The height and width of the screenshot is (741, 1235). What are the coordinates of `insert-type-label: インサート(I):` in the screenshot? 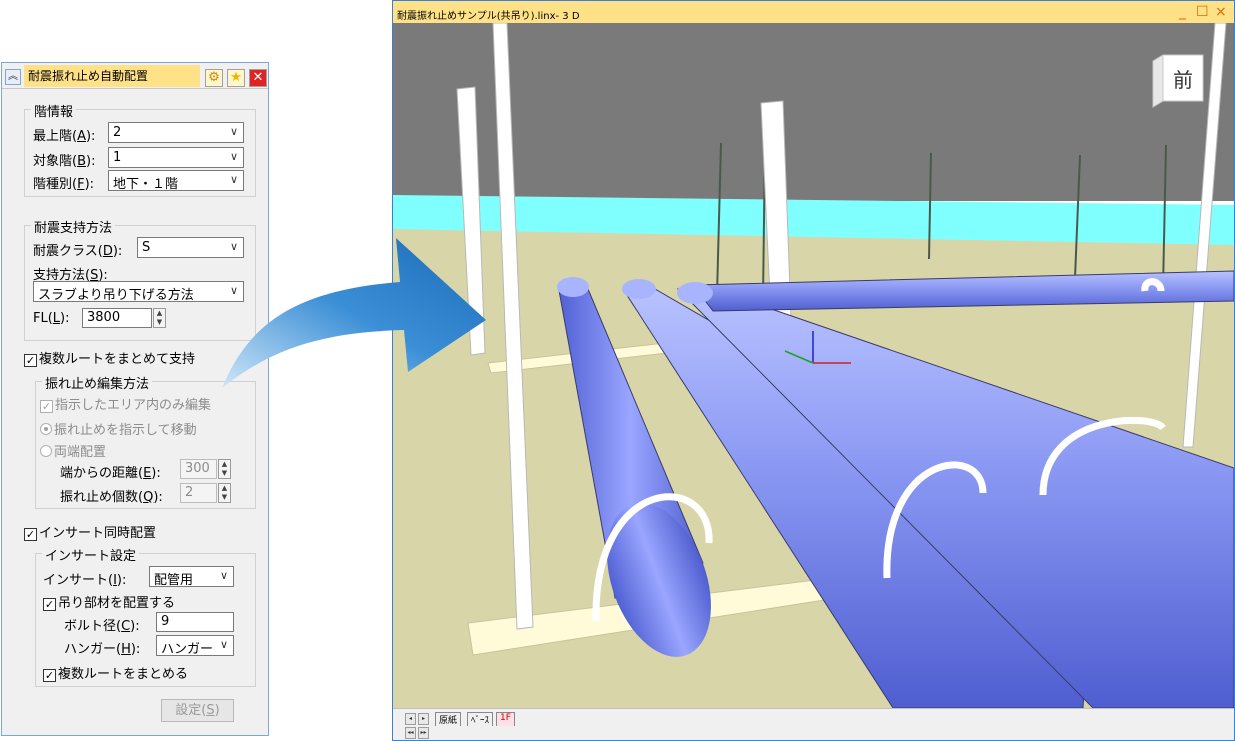 It's located at (85, 580).